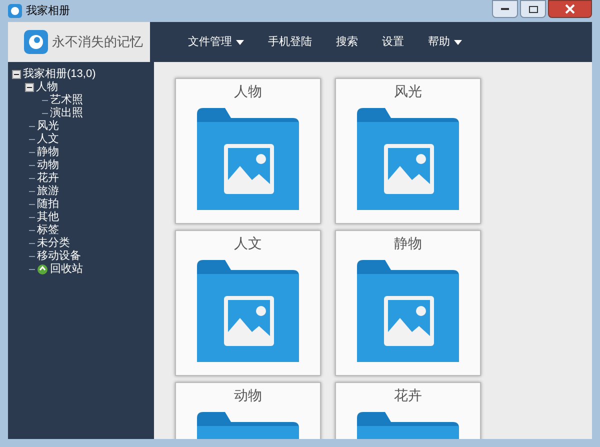 The image size is (600, 447). Describe the element at coordinates (408, 395) in the screenshot. I see `album-title: 花卉` at that location.